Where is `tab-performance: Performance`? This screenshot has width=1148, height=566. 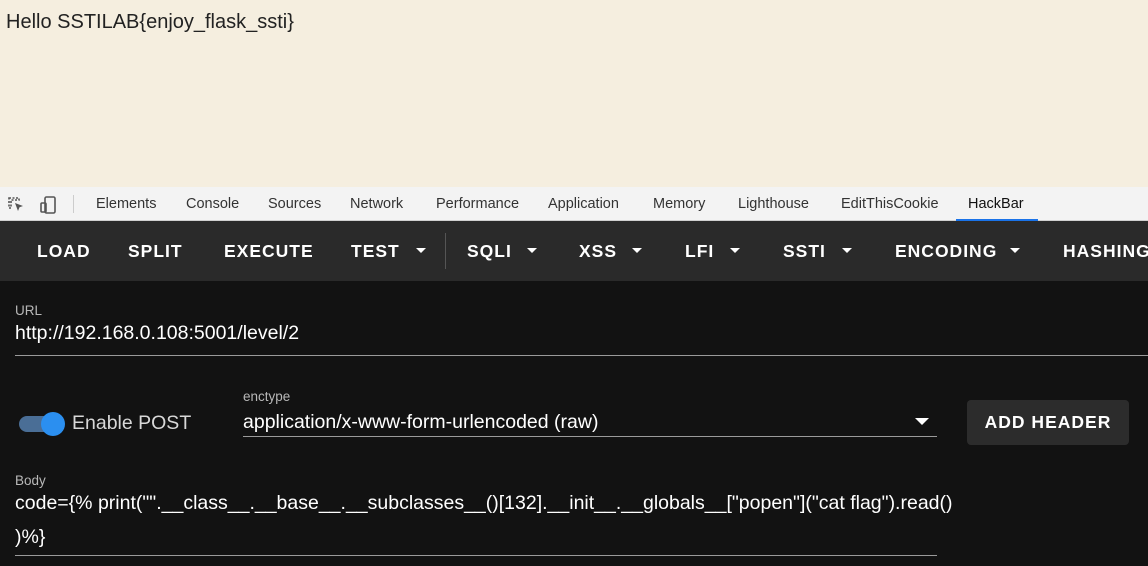 tab-performance: Performance is located at coordinates (477, 203).